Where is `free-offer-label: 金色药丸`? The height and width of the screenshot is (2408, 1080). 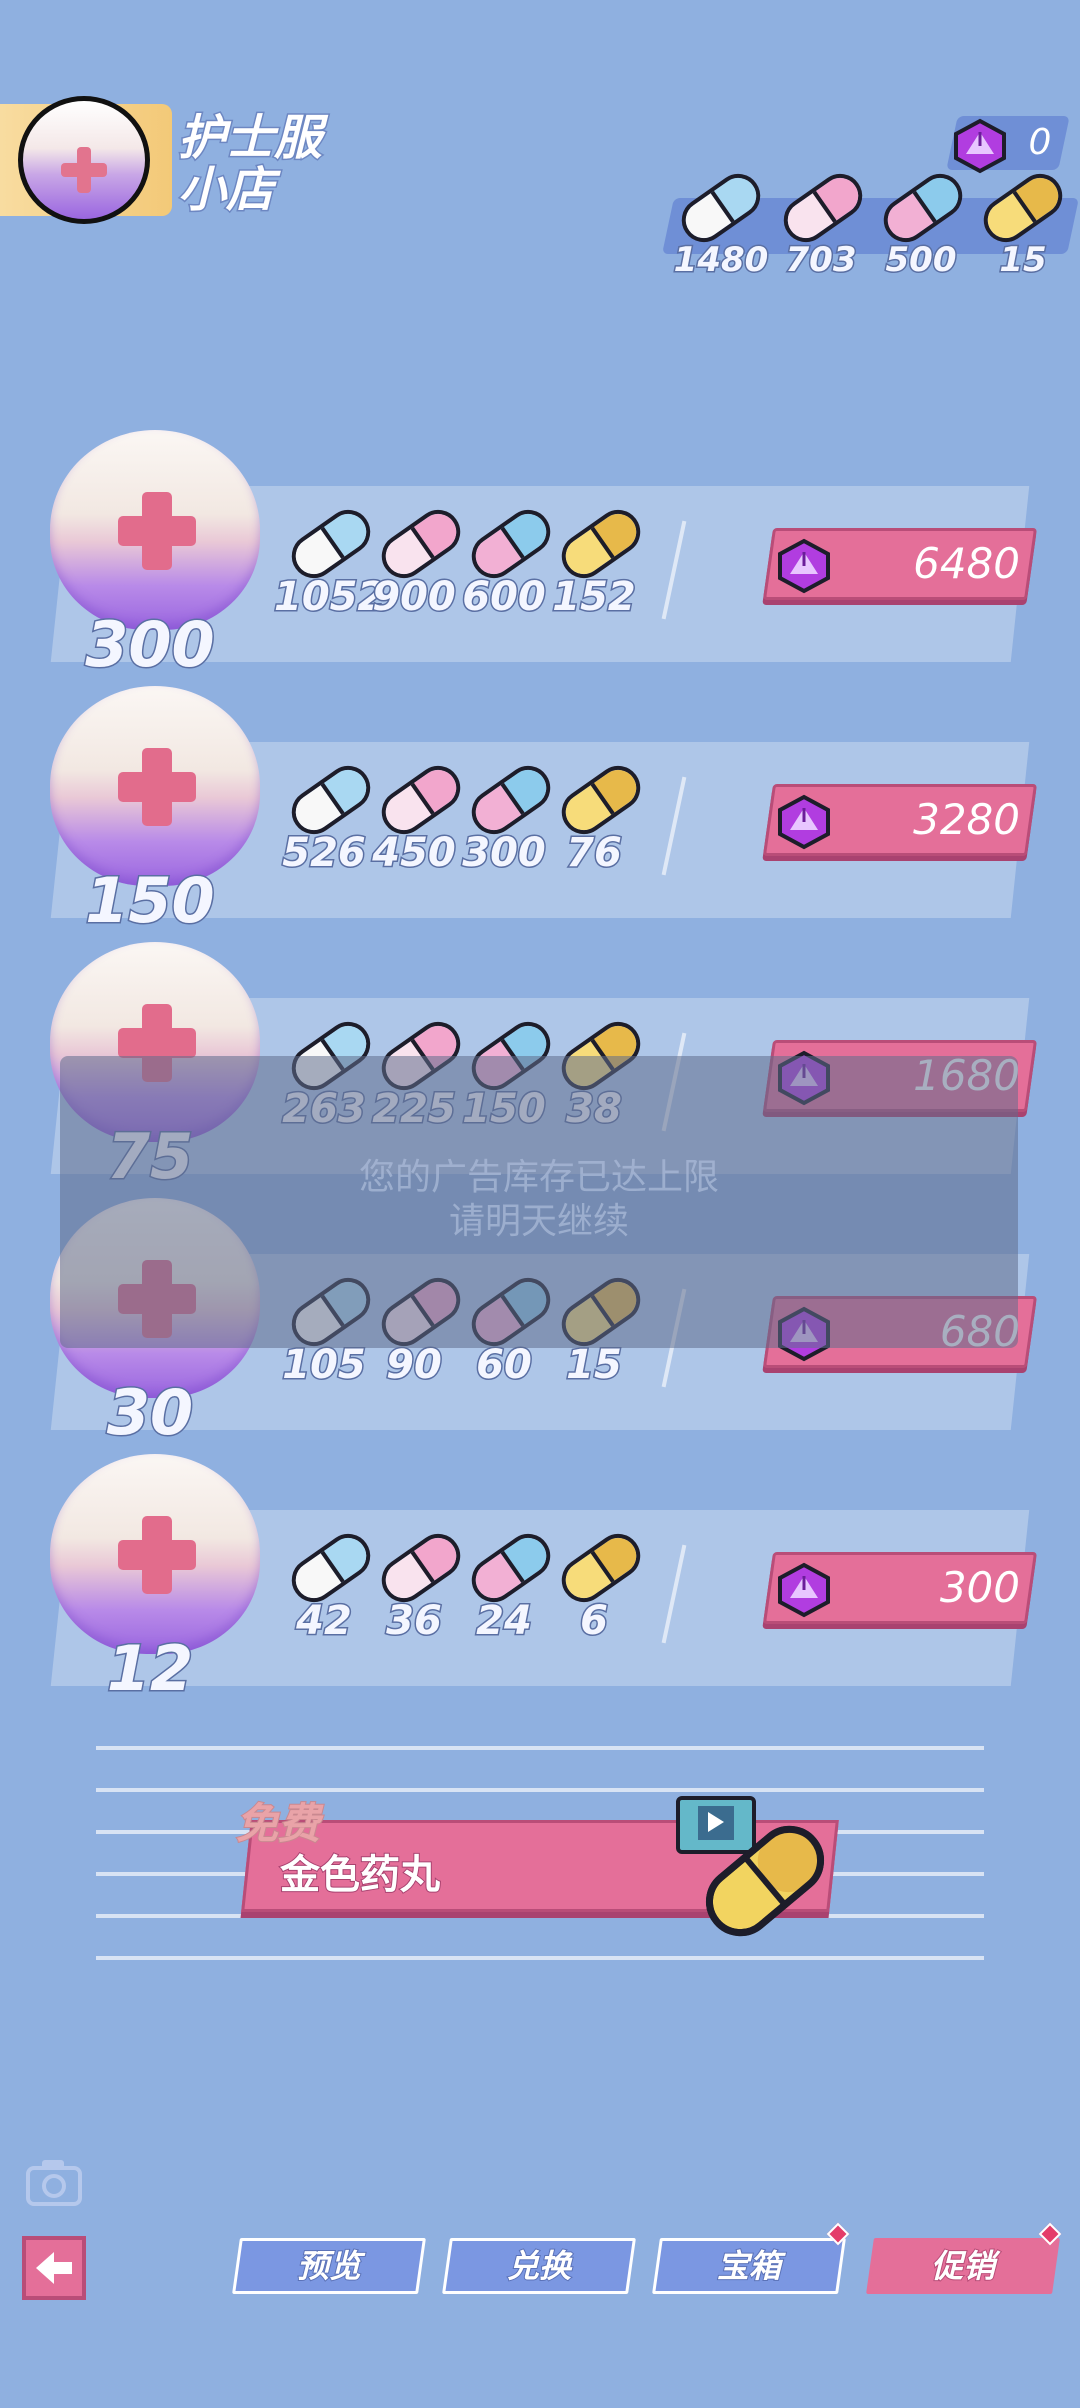
free-offer-label: 金色药丸 is located at coordinates (360, 1875).